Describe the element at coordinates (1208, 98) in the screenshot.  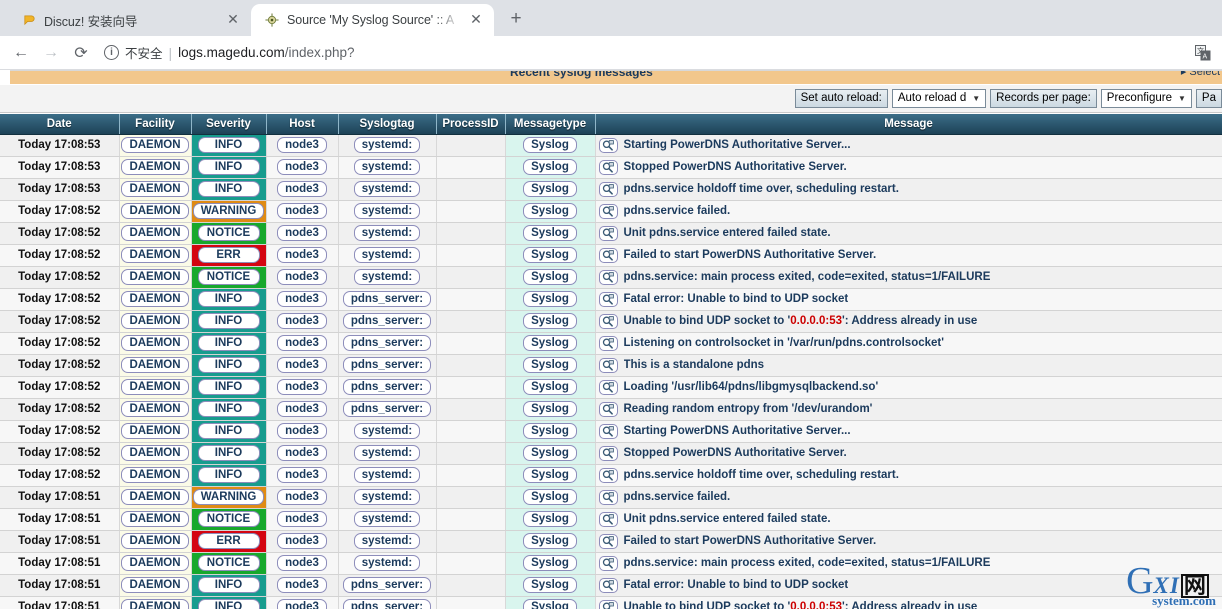
I see `page-button: Pa` at that location.